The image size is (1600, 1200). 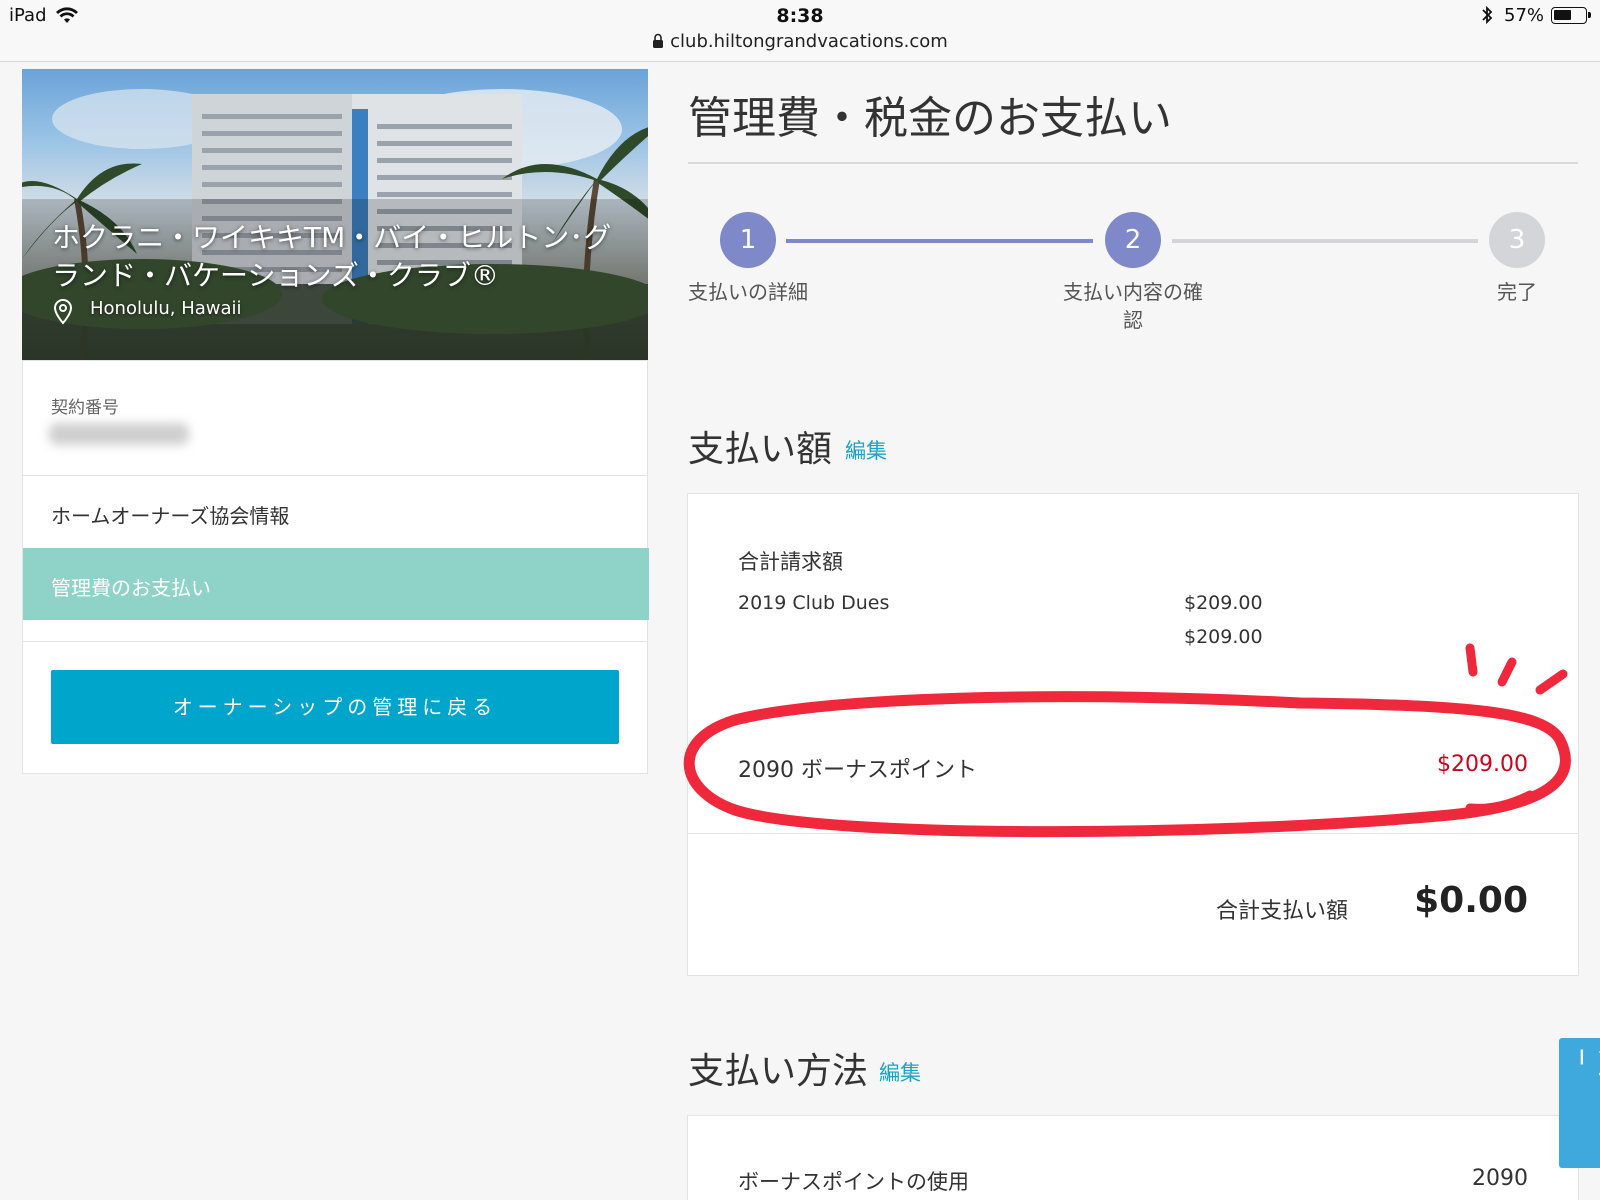 What do you see at coordinates (332, 256) in the screenshot?
I see `property-name: ホクラニ・ワイキキTM・バイ・ヒルトン･グランド・バケーションズ・クラブ®` at bounding box center [332, 256].